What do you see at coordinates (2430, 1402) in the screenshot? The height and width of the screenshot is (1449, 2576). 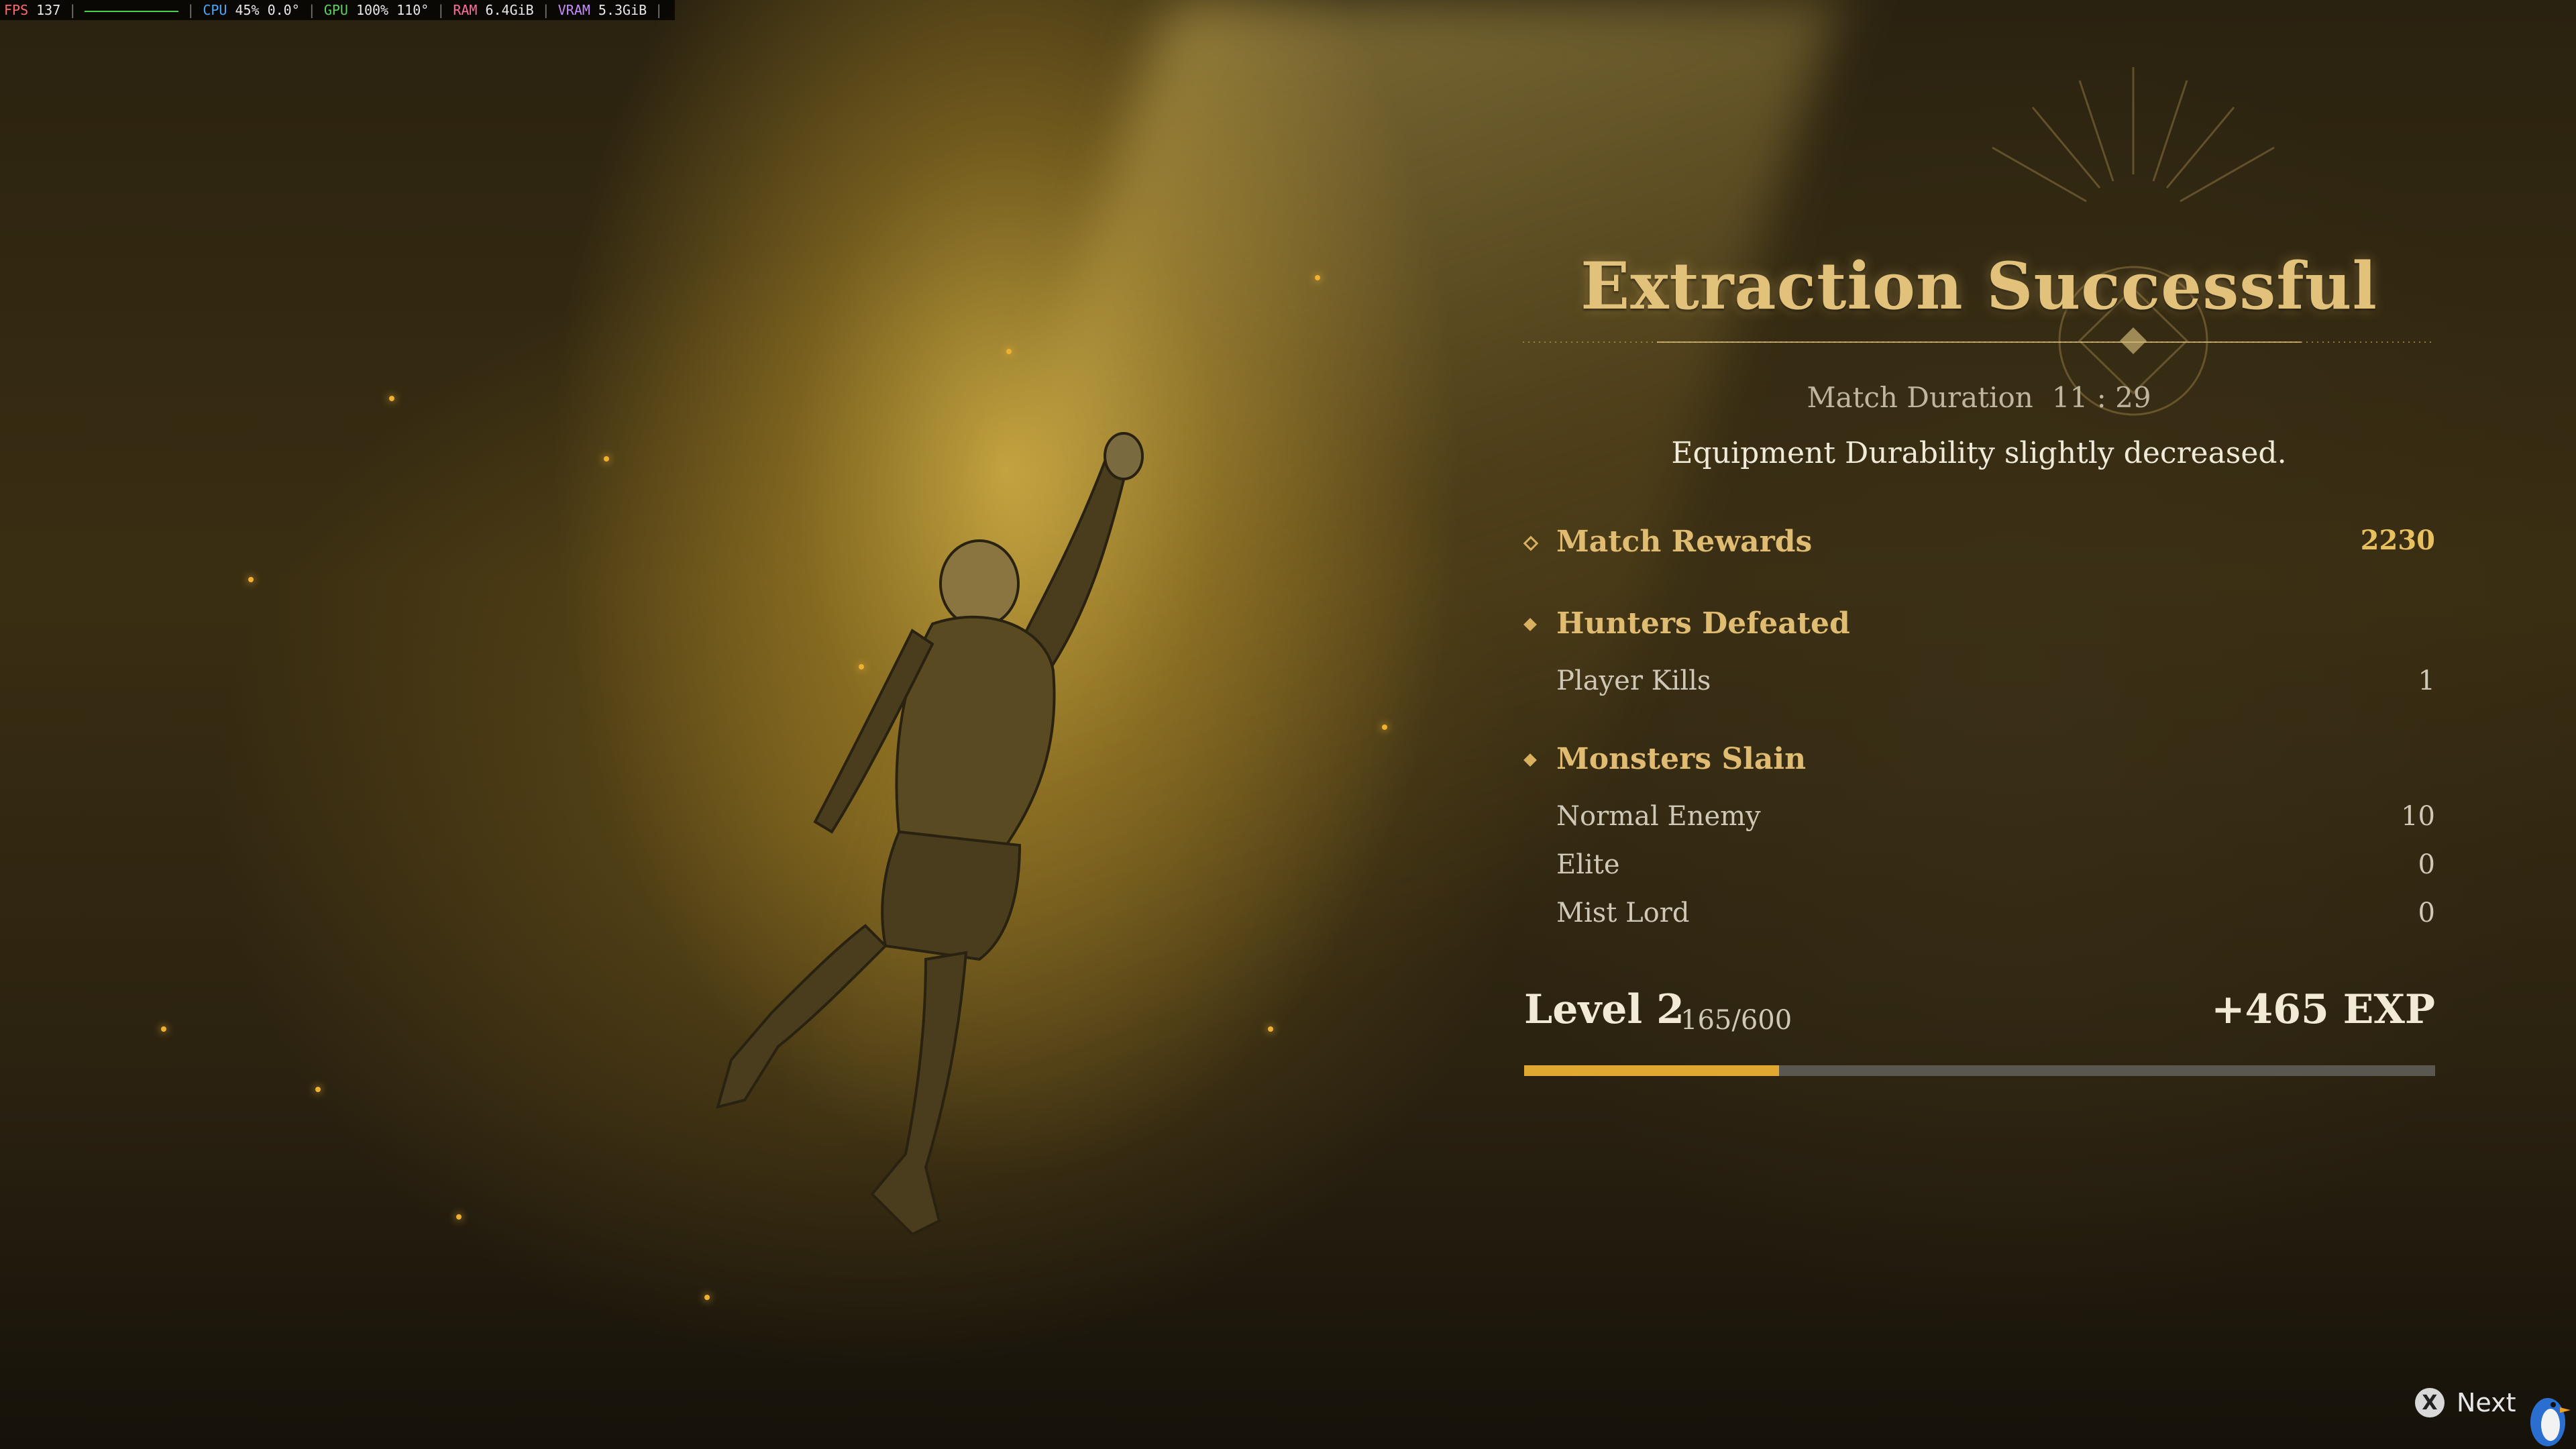 I see `x-button-icon: X` at bounding box center [2430, 1402].